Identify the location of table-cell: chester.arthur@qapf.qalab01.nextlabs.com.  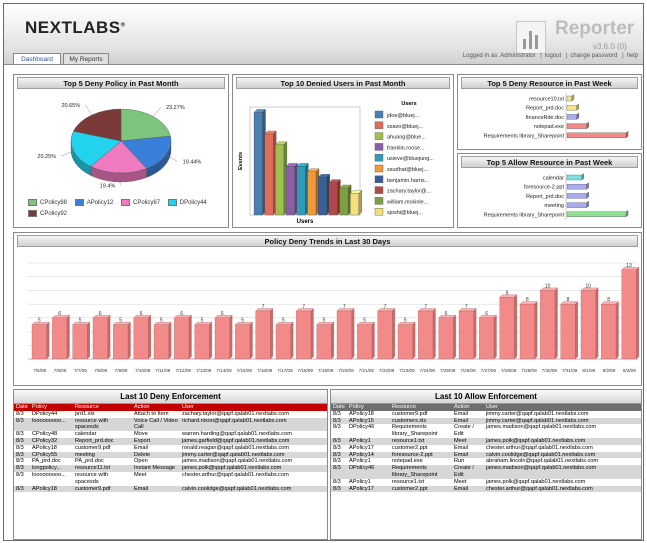
(539, 447).